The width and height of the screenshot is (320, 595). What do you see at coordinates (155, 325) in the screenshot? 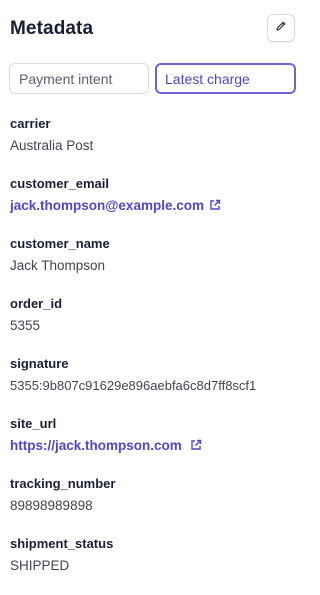
I see `metadata-item-order-id: order_id 5355` at bounding box center [155, 325].